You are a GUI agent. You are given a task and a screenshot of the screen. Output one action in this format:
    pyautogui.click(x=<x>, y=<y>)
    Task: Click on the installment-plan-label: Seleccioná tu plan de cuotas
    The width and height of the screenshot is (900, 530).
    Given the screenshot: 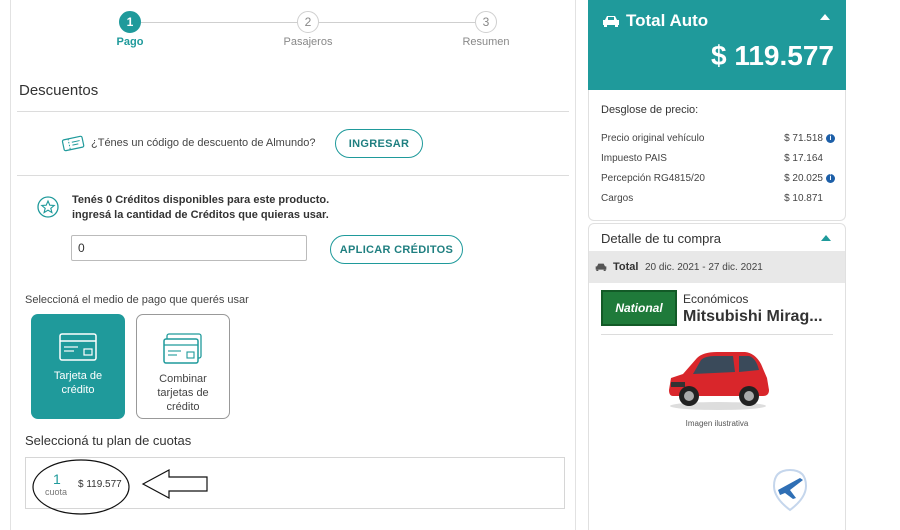 What is the action you would take?
    pyautogui.click(x=108, y=440)
    